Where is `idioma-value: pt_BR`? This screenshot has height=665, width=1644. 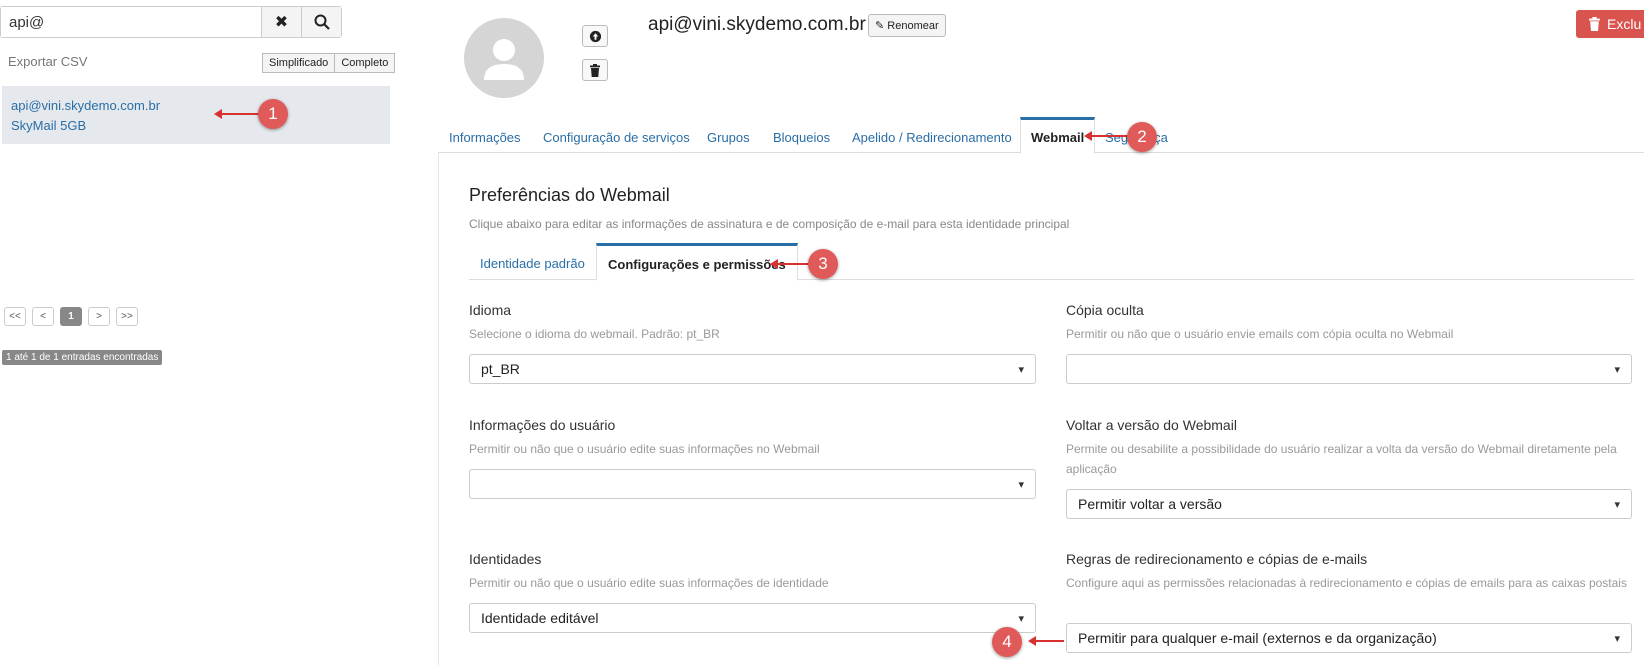
idioma-value: pt_BR is located at coordinates (500, 369).